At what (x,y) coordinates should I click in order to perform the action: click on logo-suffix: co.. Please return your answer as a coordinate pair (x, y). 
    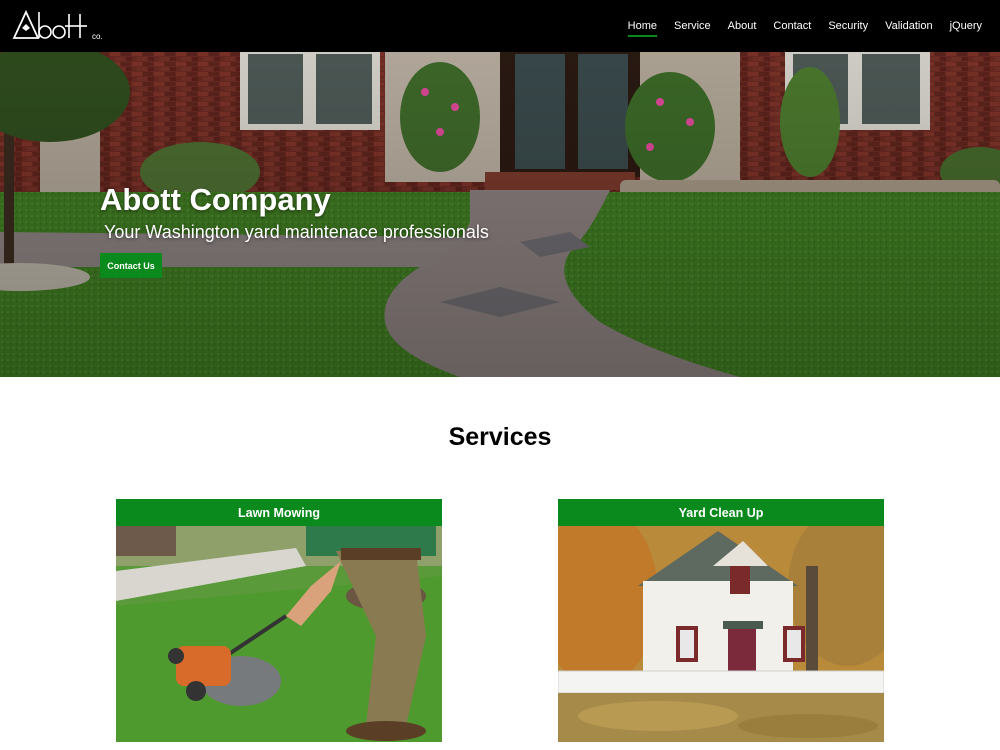
    Looking at the image, I should click on (97, 36).